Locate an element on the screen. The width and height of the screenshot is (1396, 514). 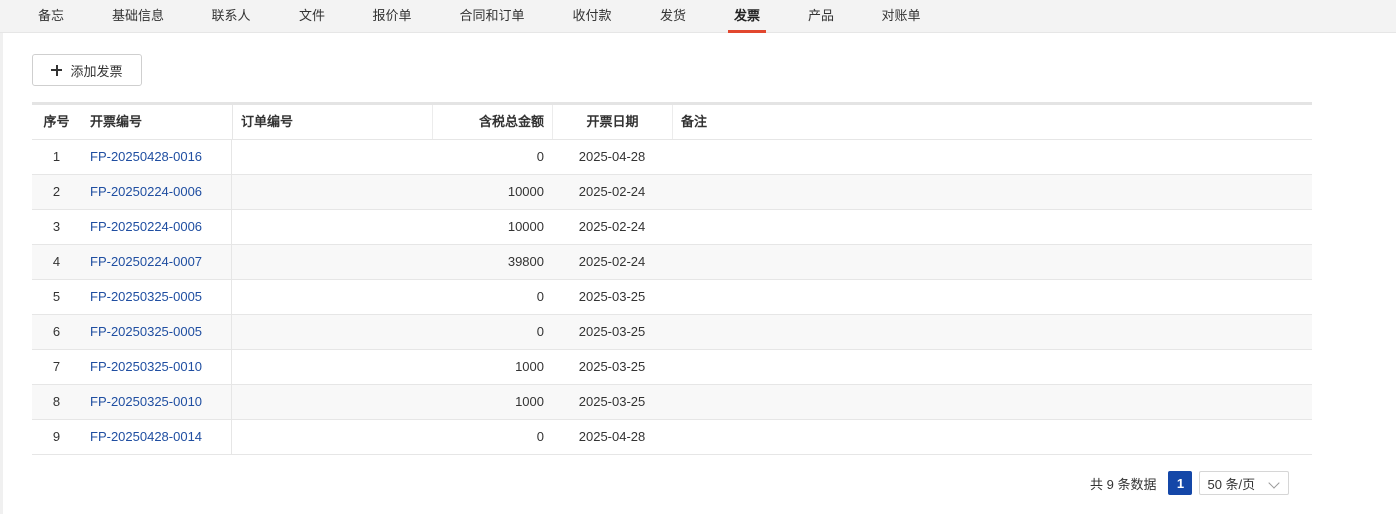
tab-products: 产品 is located at coordinates (821, 16).